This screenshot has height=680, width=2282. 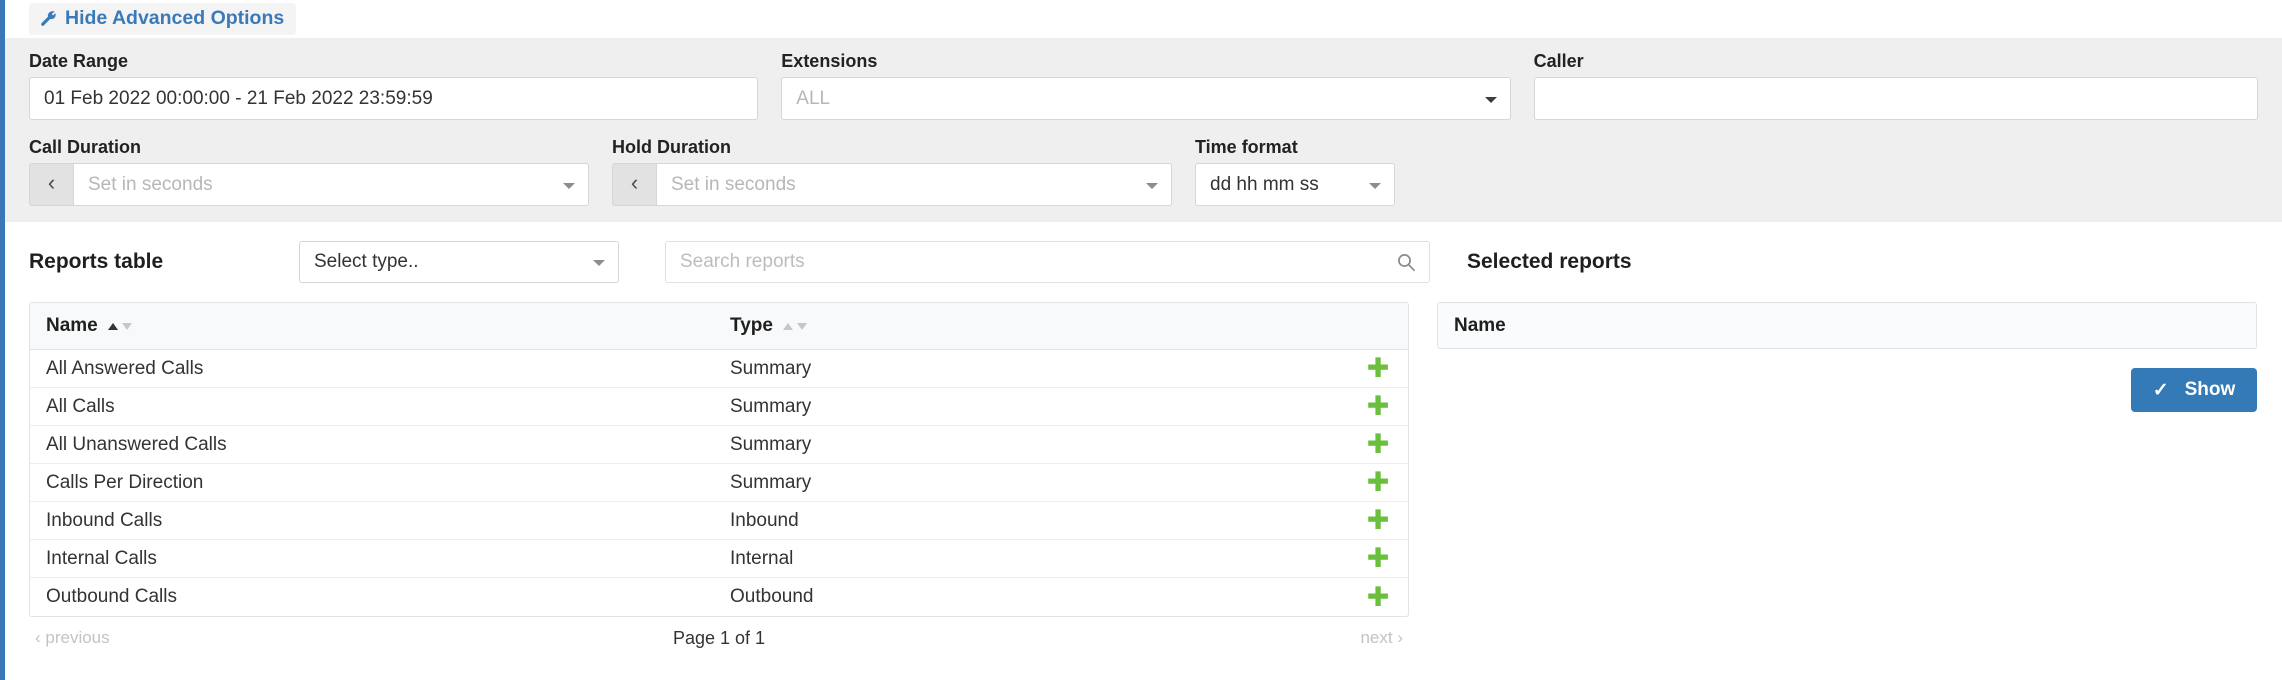 What do you see at coordinates (2160, 390) in the screenshot?
I see `check-icon: ✓` at bounding box center [2160, 390].